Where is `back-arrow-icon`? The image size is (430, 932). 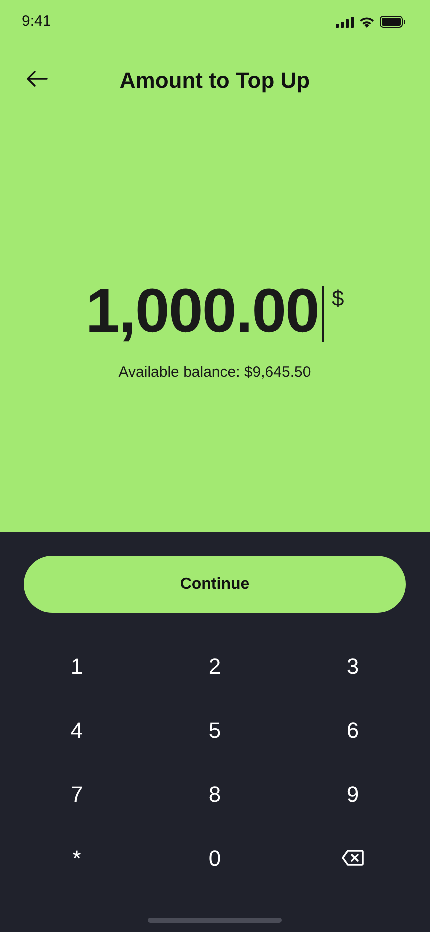
back-arrow-icon is located at coordinates (37, 79).